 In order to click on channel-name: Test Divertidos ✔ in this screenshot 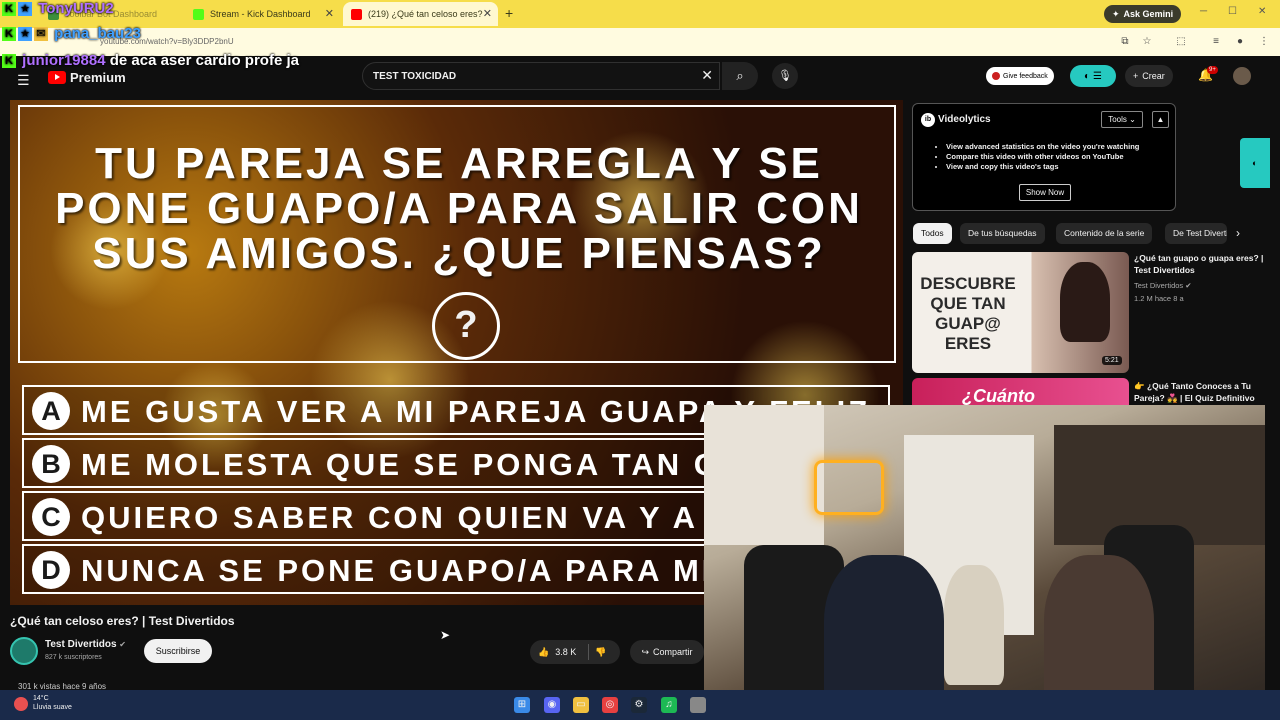, I will do `click(85, 644)`.